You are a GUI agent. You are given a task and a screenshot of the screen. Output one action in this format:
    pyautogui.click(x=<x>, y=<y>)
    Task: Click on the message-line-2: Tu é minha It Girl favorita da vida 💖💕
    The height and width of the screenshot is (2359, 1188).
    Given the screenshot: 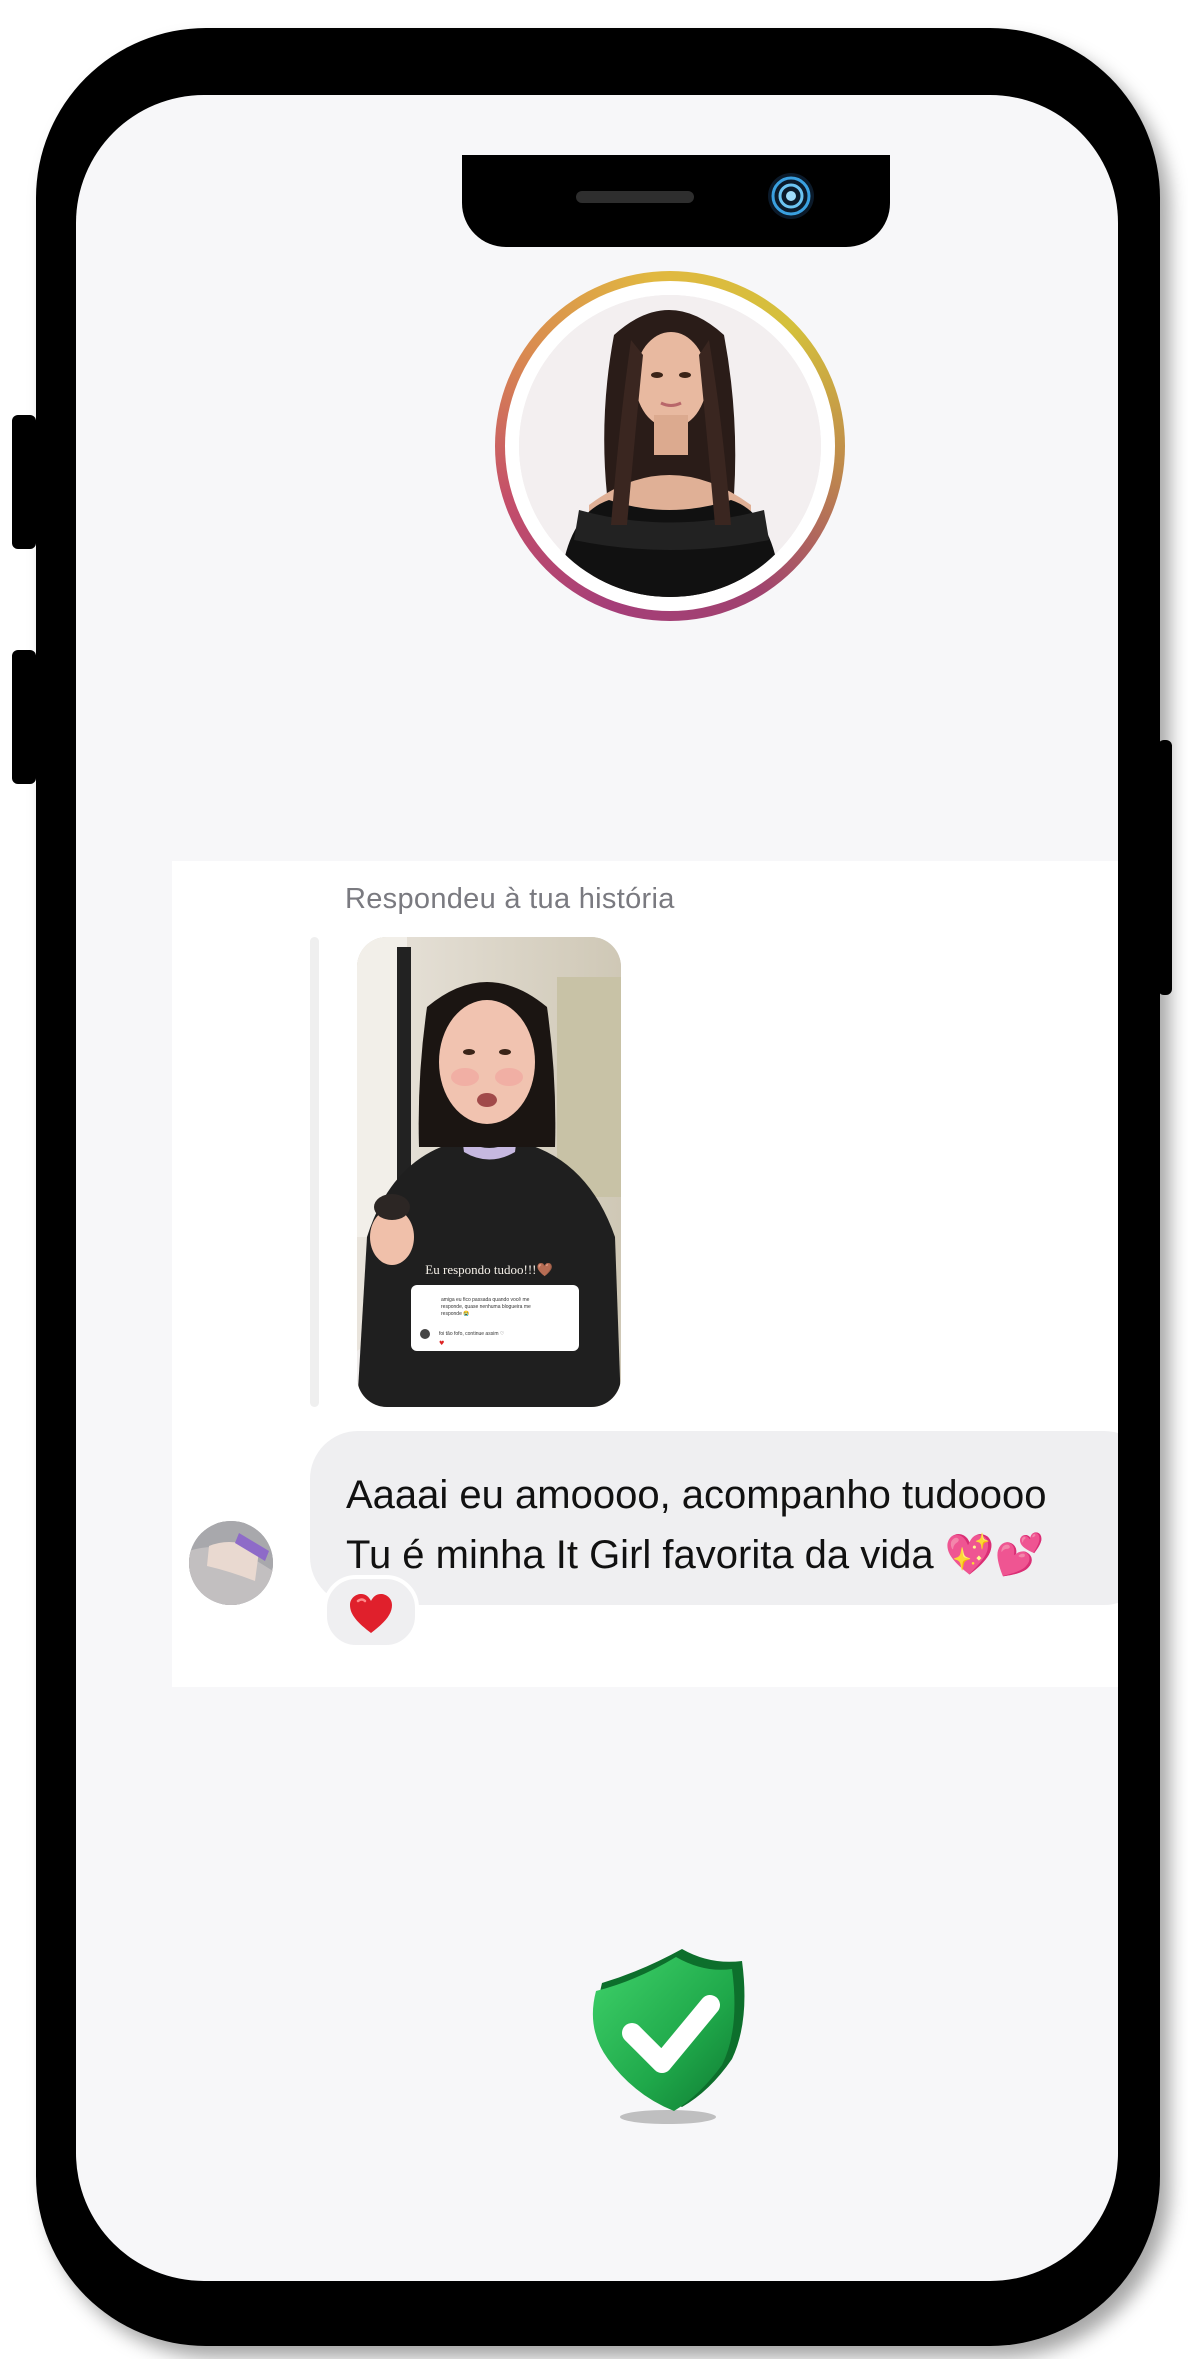 What is the action you would take?
    pyautogui.click(x=695, y=1555)
    